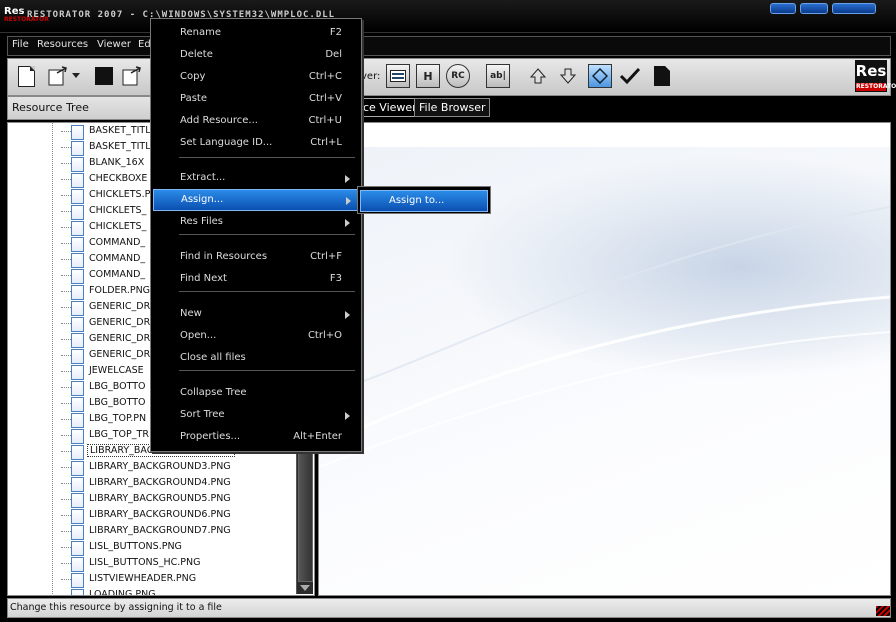 The height and width of the screenshot is (622, 896). I want to click on menu-edit: Ed, so click(144, 44).